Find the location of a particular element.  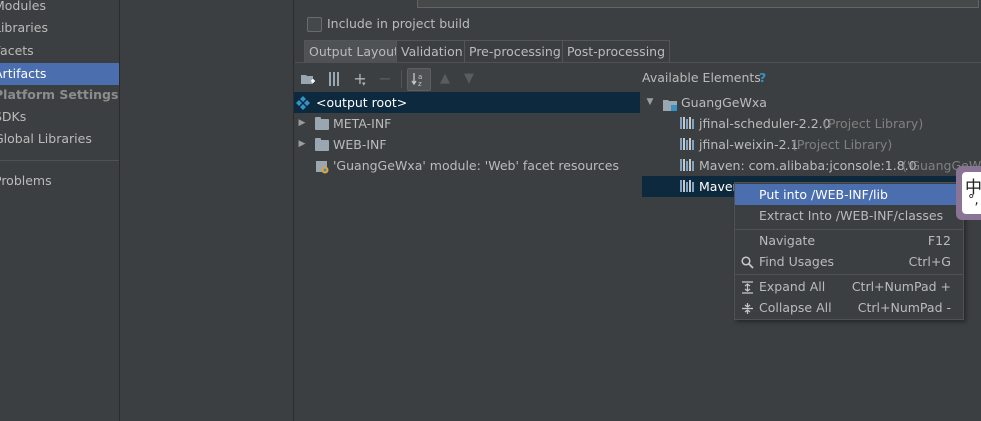

tab-label: Post-processing is located at coordinates (616, 51).